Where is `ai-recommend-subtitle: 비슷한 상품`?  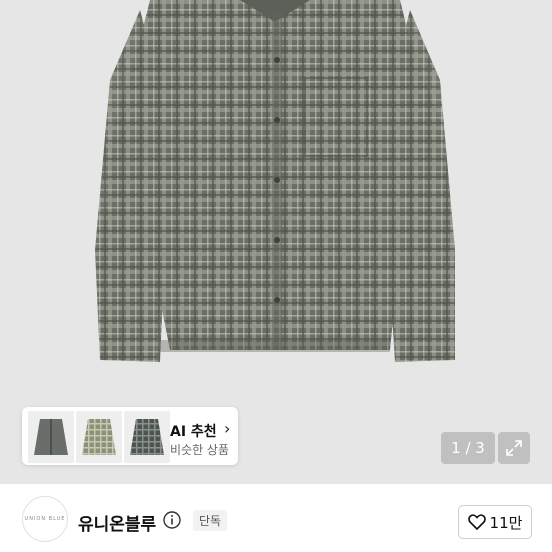
ai-recommend-subtitle: 비슷한 상품 is located at coordinates (200, 450).